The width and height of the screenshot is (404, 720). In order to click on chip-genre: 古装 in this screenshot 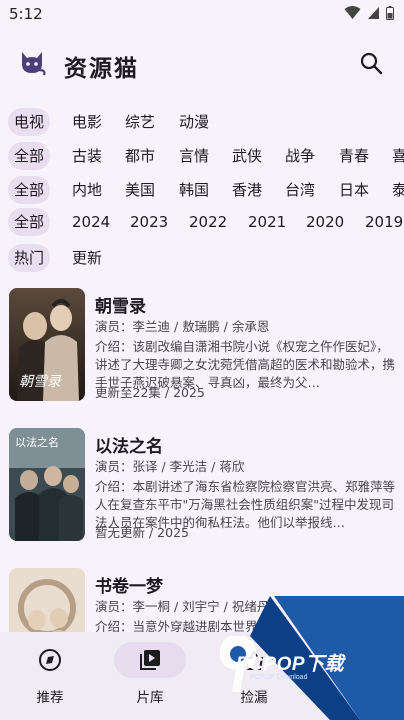, I will do `click(87, 156)`.